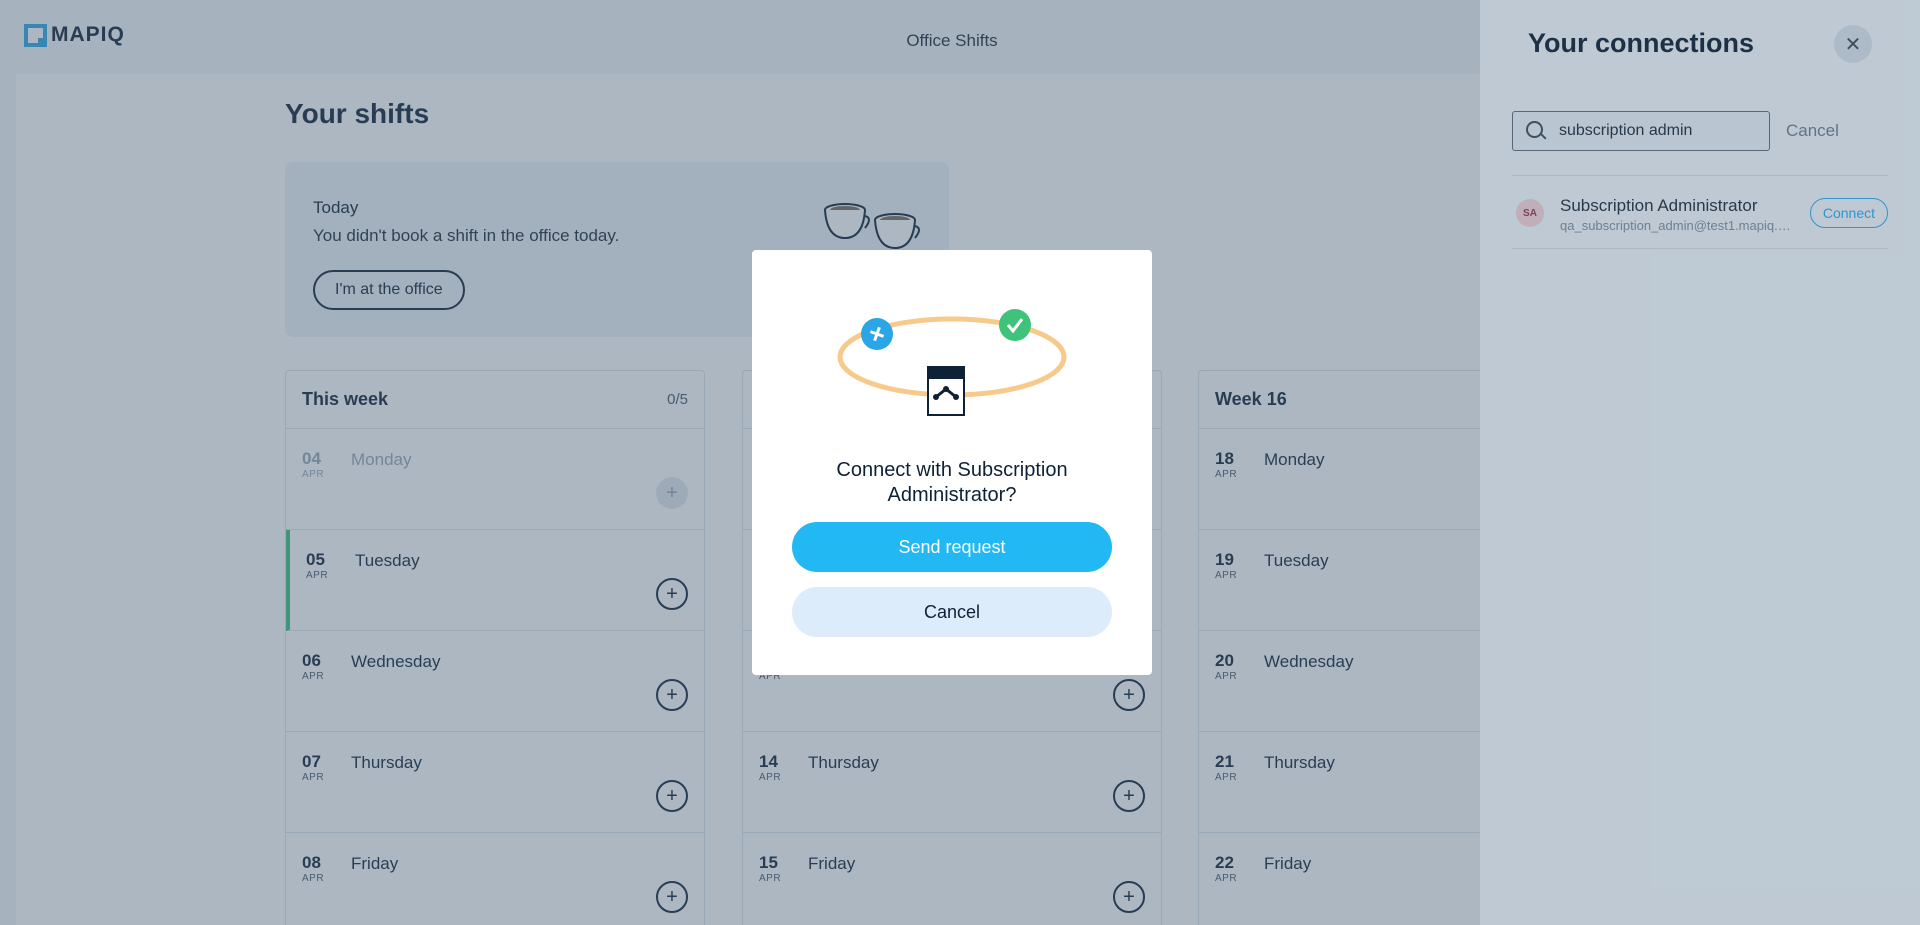  I want to click on connect-illustration-icon, so click(952, 362).